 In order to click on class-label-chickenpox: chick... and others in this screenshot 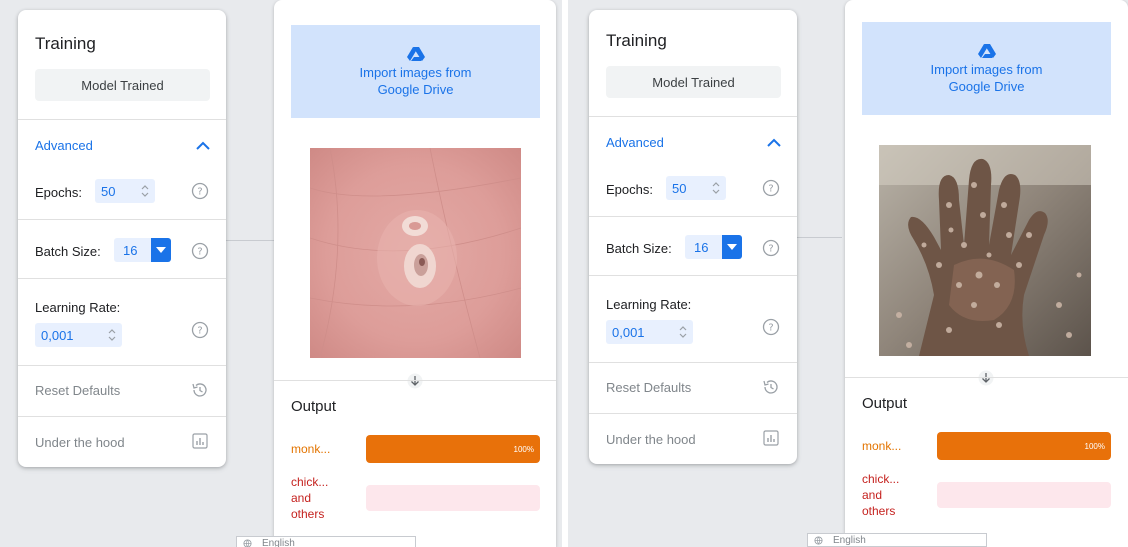, I will do `click(309, 498)`.